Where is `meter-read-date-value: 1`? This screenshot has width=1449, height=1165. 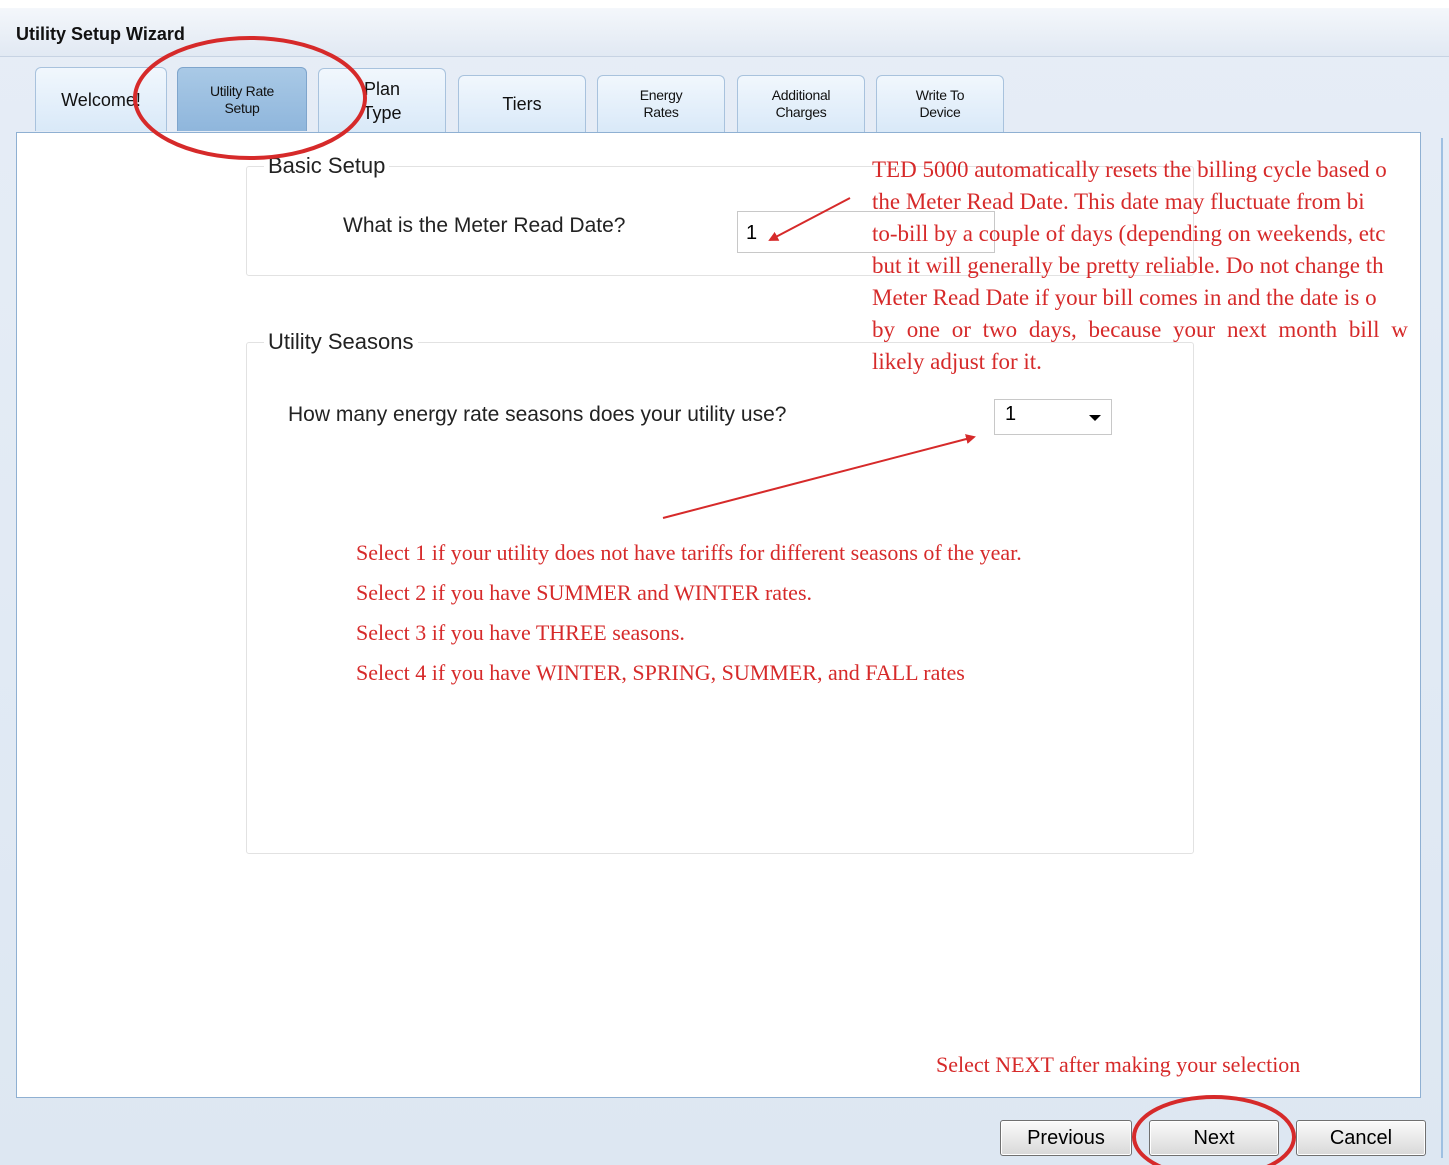 meter-read-date-value: 1 is located at coordinates (752, 233).